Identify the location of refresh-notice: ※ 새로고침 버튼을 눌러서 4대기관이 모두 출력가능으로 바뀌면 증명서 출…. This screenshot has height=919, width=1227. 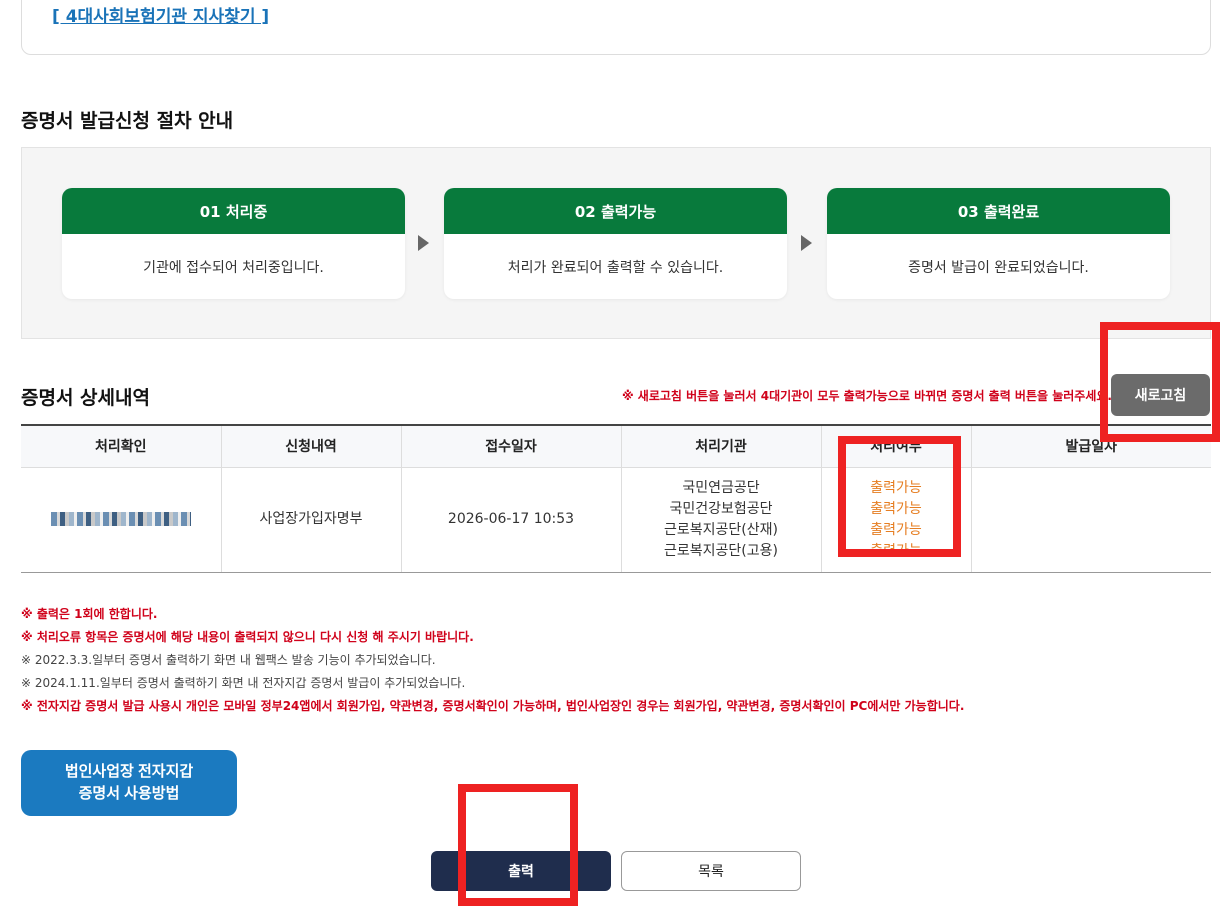
(866, 396).